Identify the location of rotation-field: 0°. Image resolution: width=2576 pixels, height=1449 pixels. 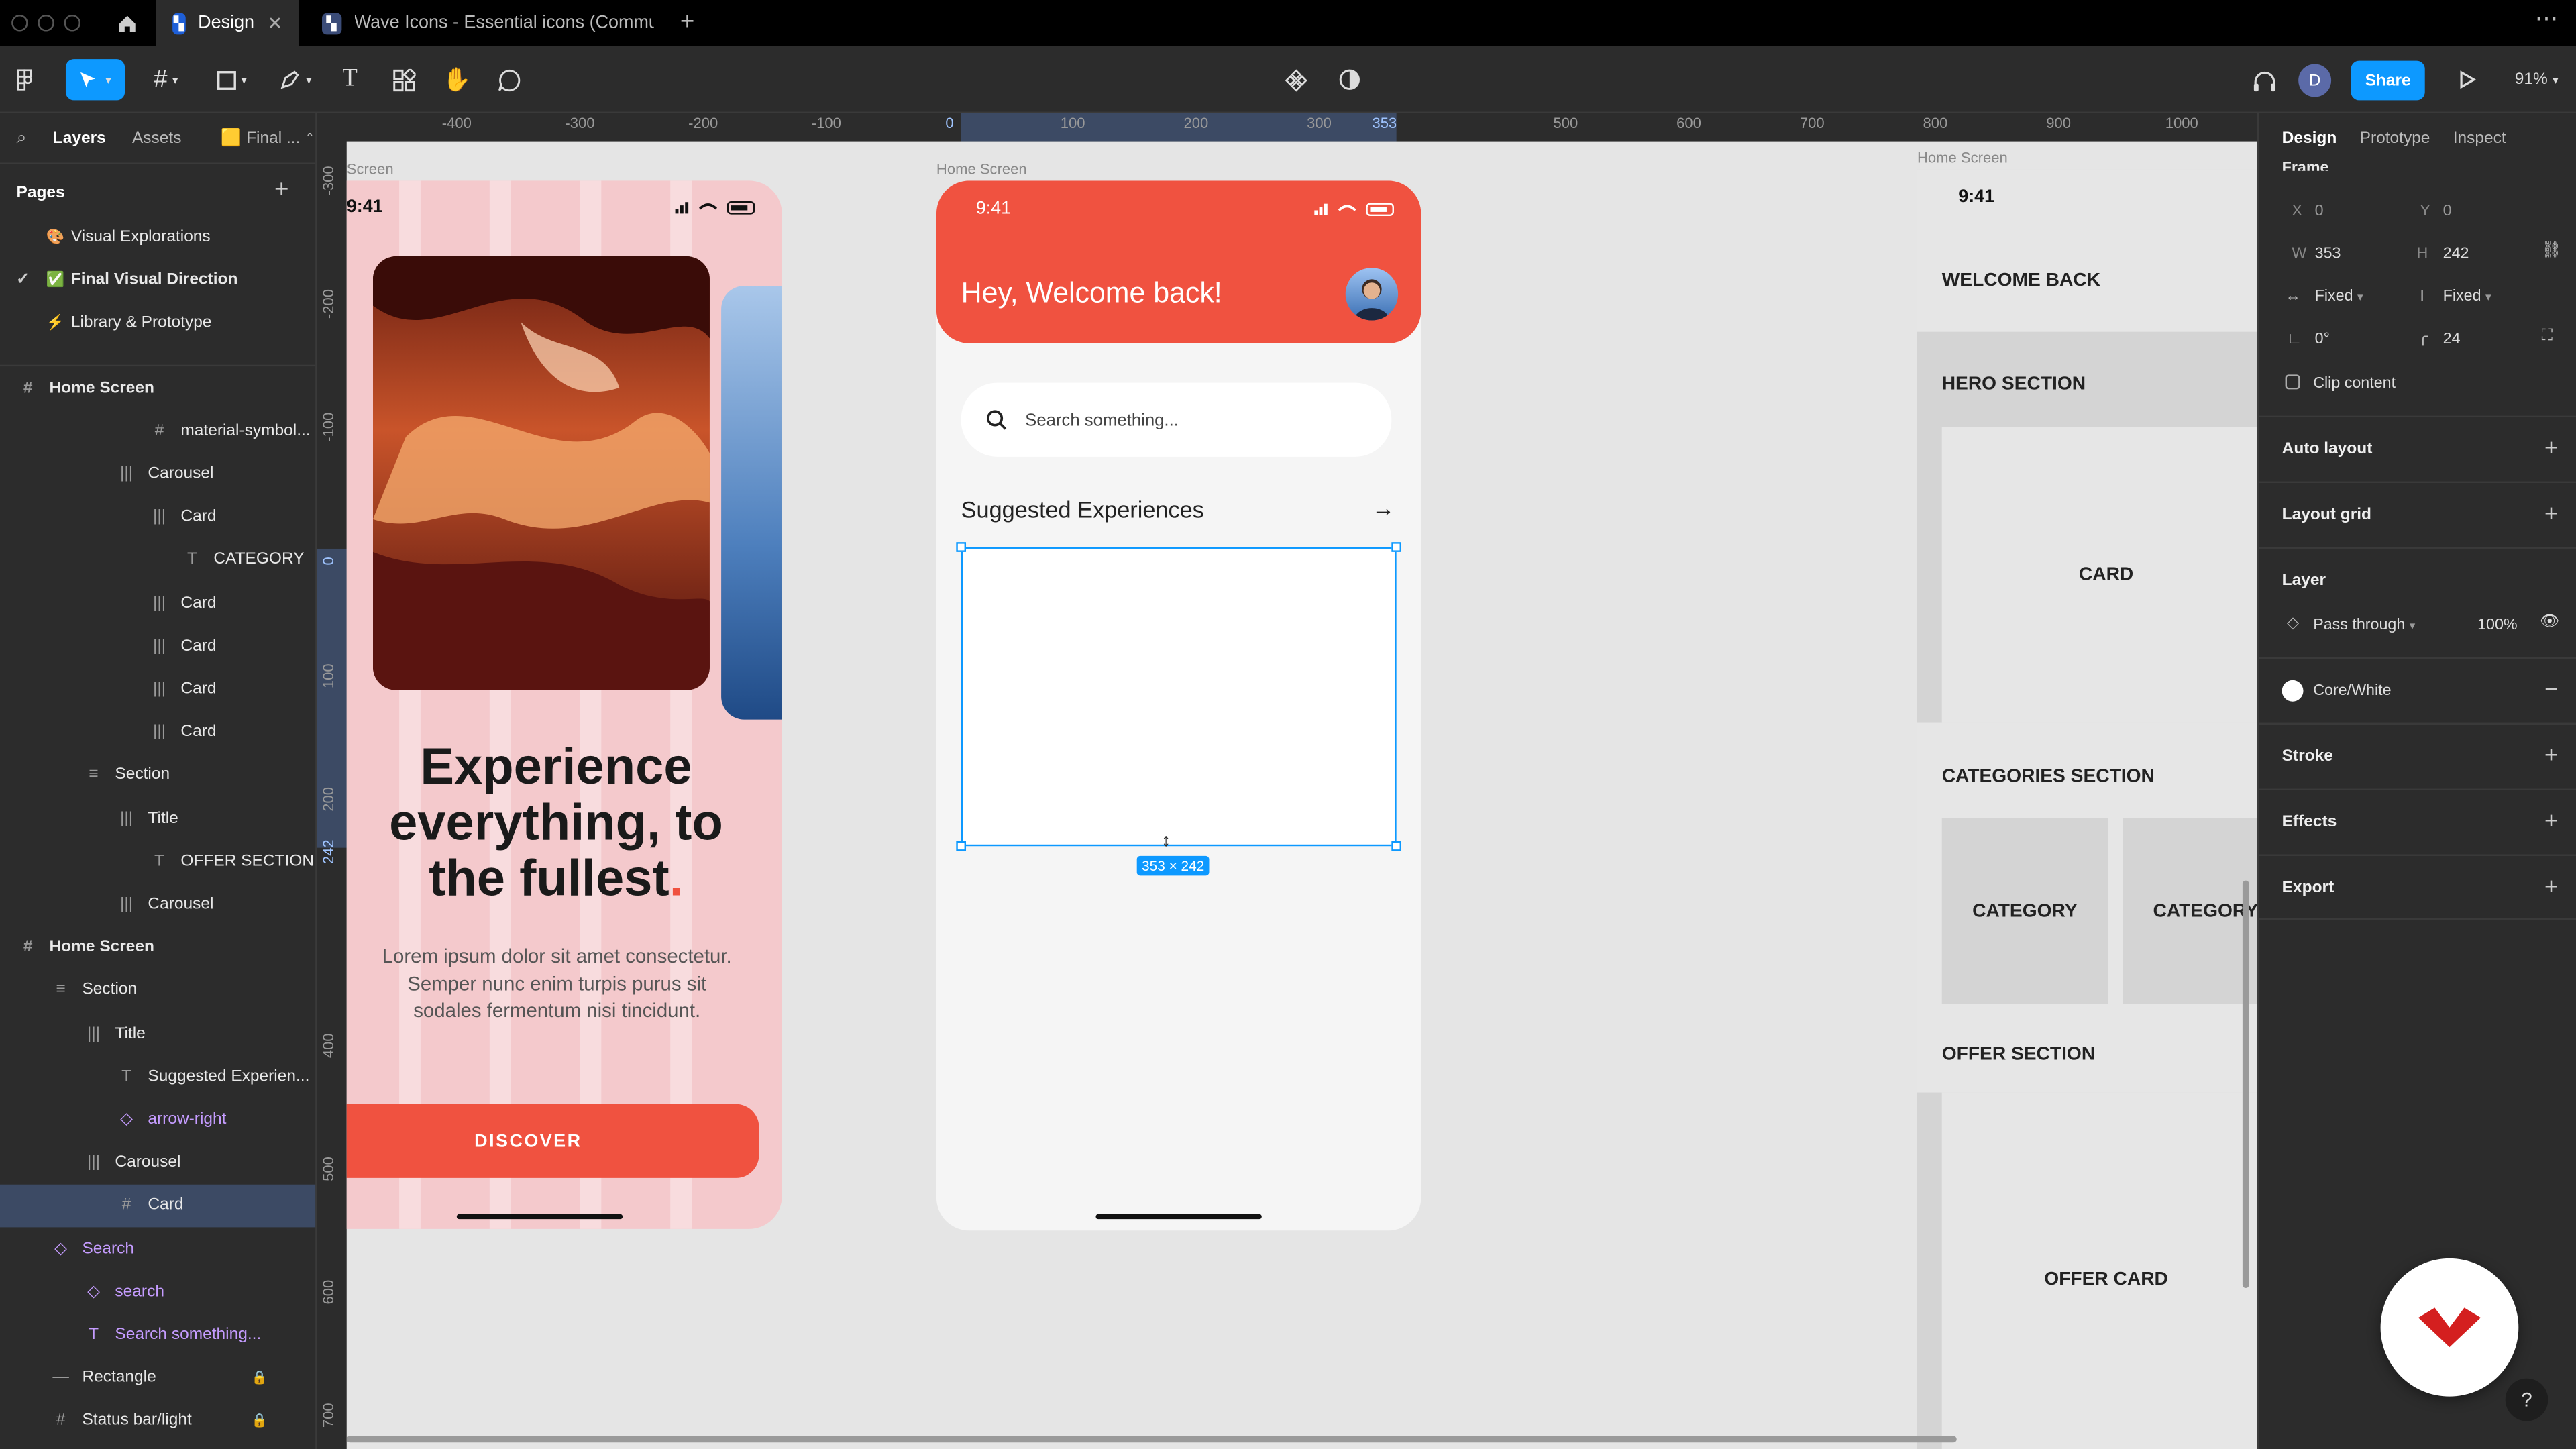
(2322, 339).